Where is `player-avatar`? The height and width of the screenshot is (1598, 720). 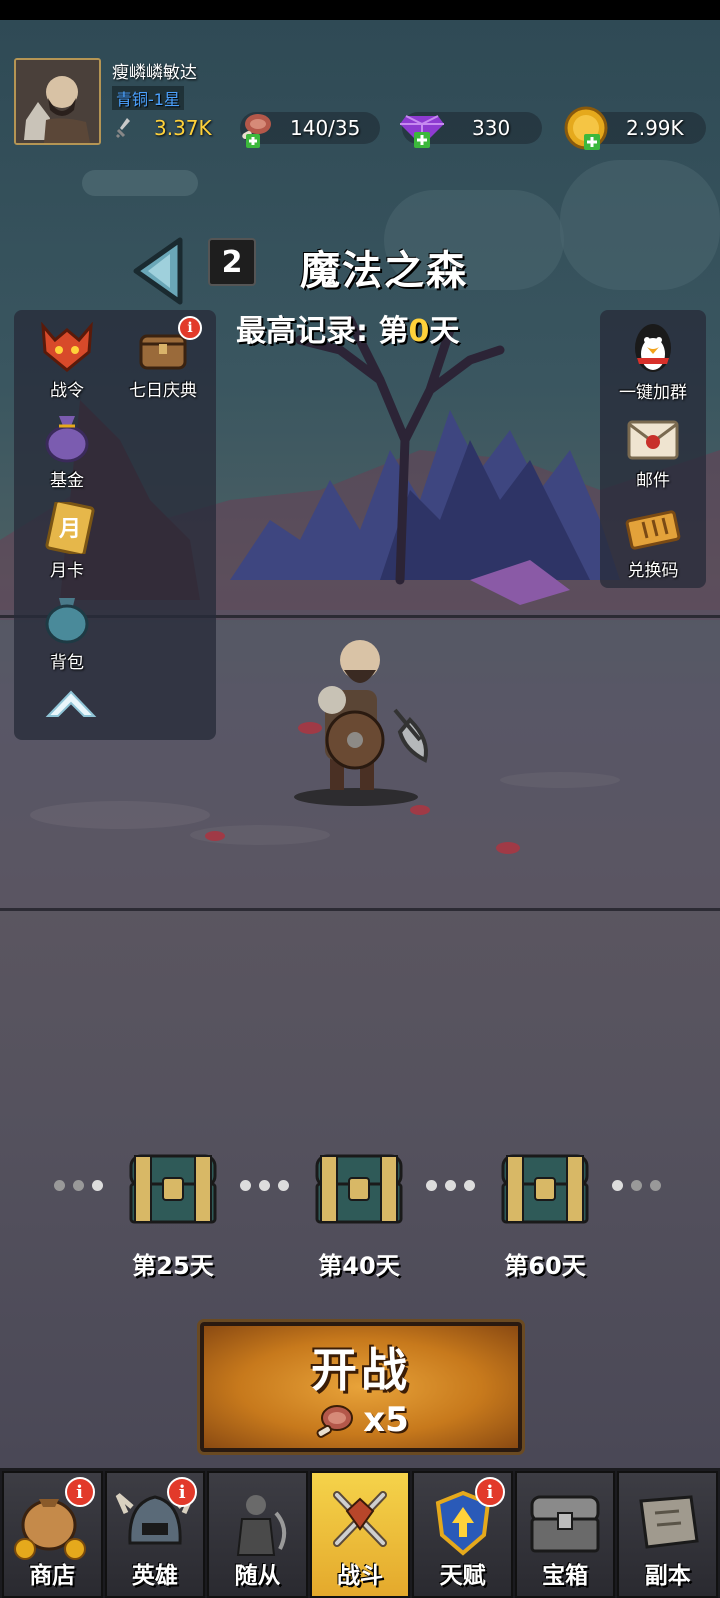
player-avatar is located at coordinates (57, 101).